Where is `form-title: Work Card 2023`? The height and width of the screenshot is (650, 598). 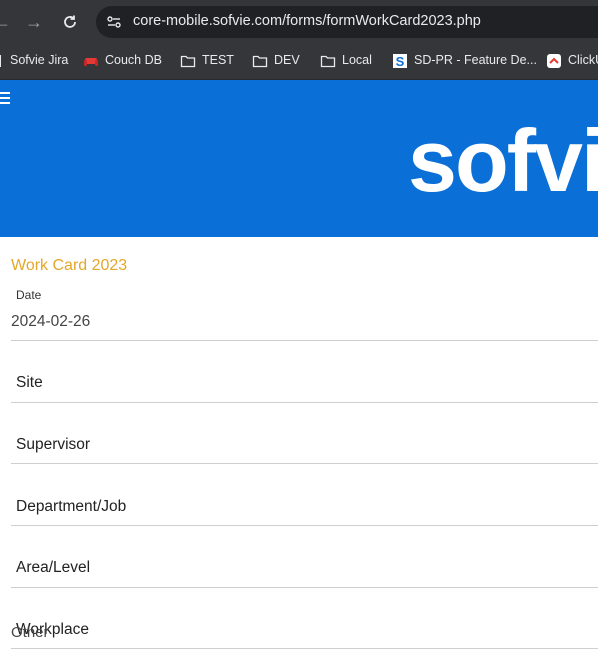
form-title: Work Card 2023 is located at coordinates (69, 265).